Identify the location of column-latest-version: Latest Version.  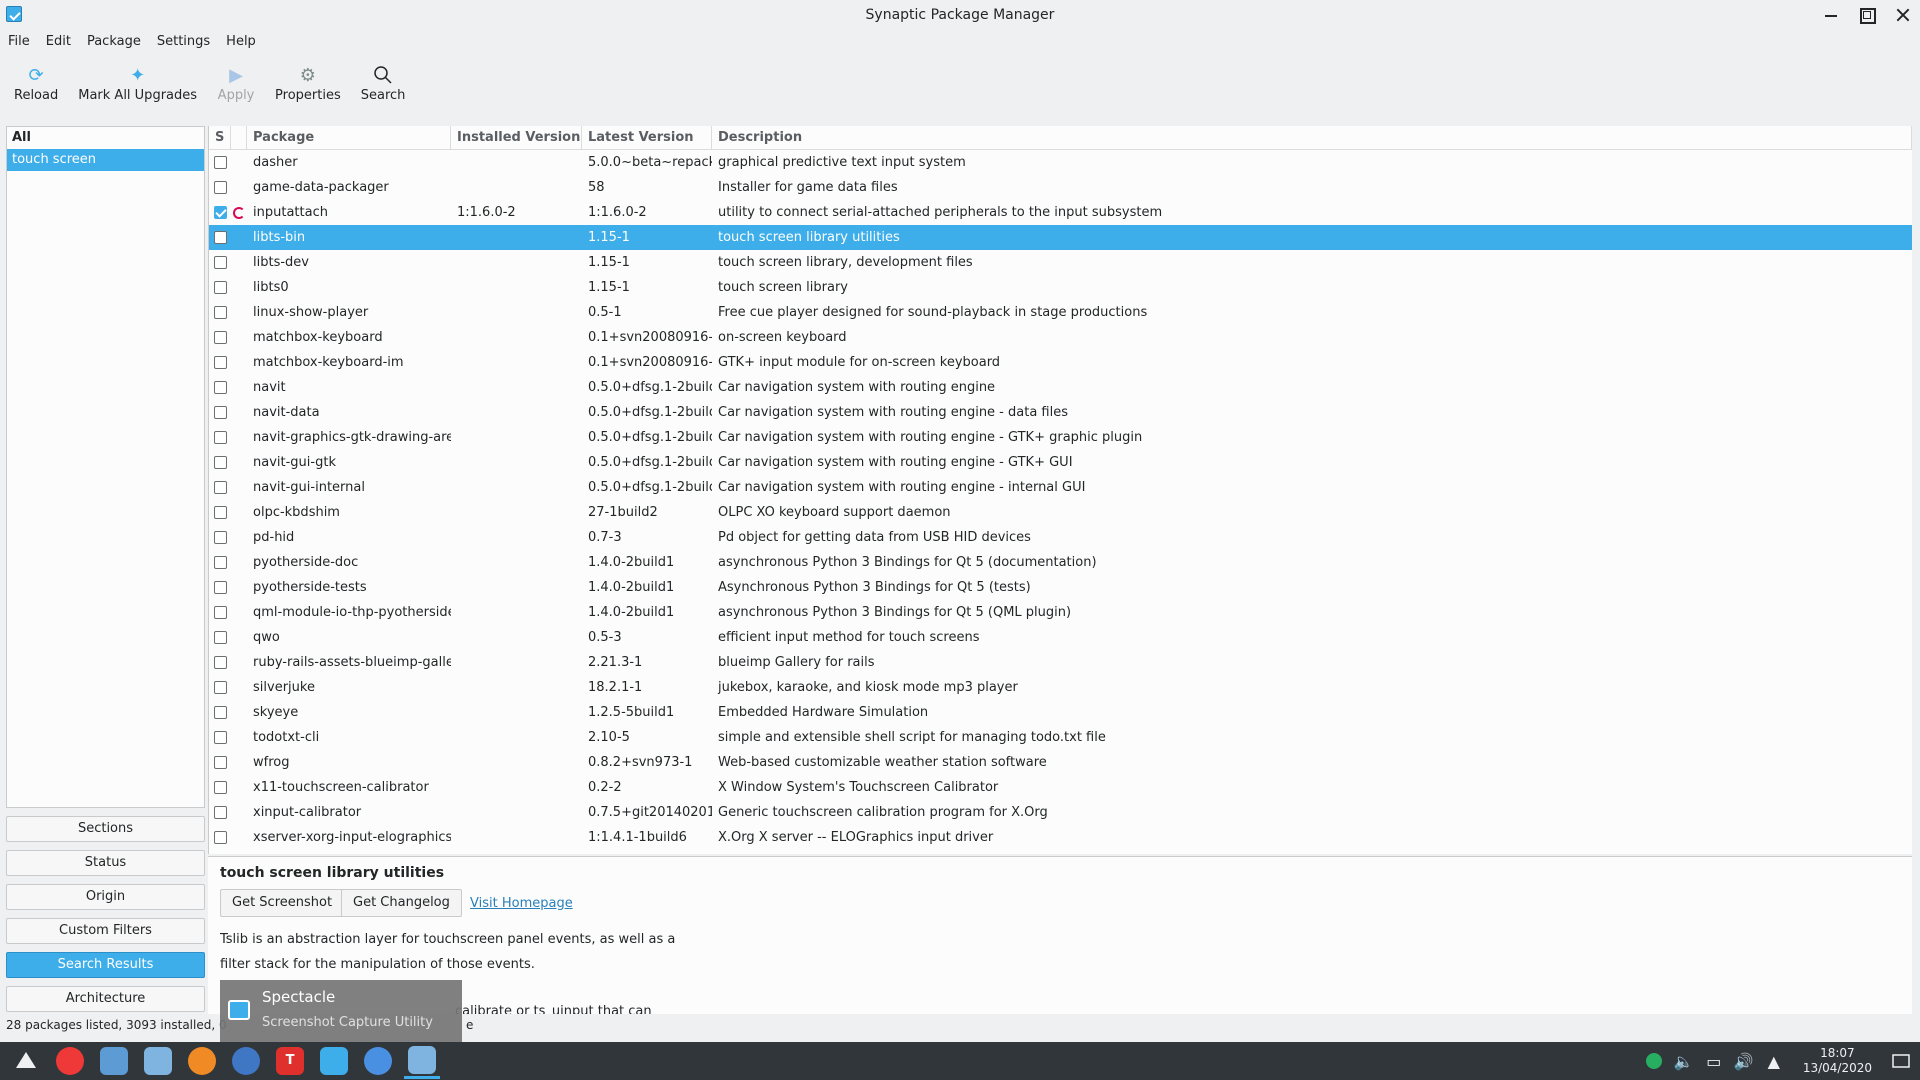
(647, 137).